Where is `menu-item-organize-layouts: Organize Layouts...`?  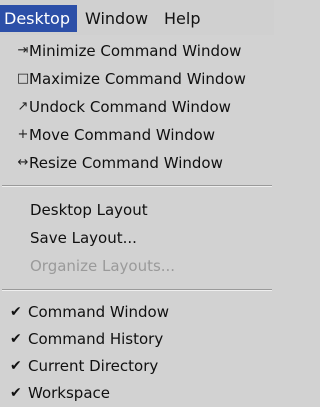 menu-item-organize-layouts: Organize Layouts... is located at coordinates (137, 266).